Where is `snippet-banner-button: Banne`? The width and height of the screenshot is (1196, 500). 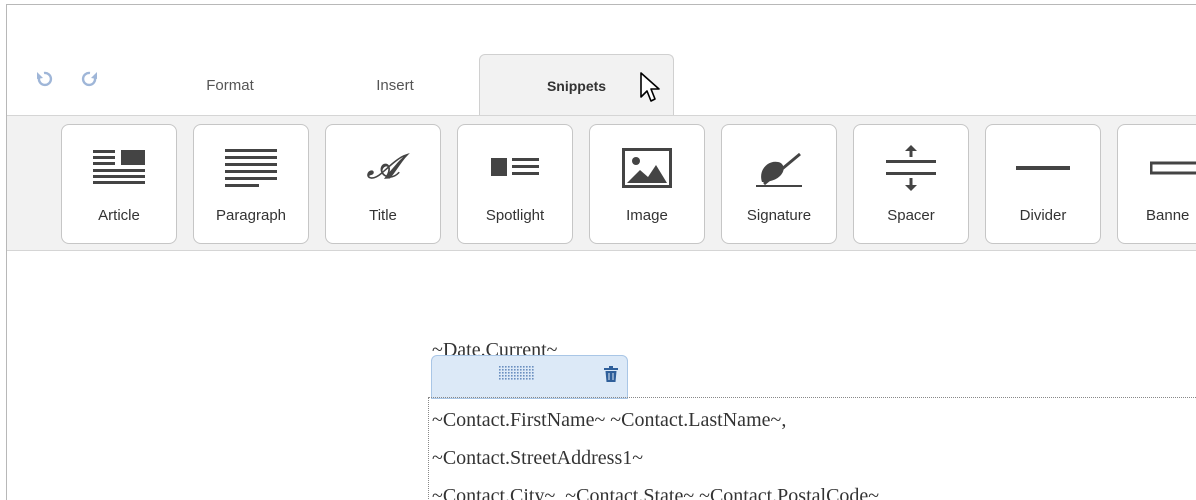 snippet-banner-button: Banne is located at coordinates (1156, 184).